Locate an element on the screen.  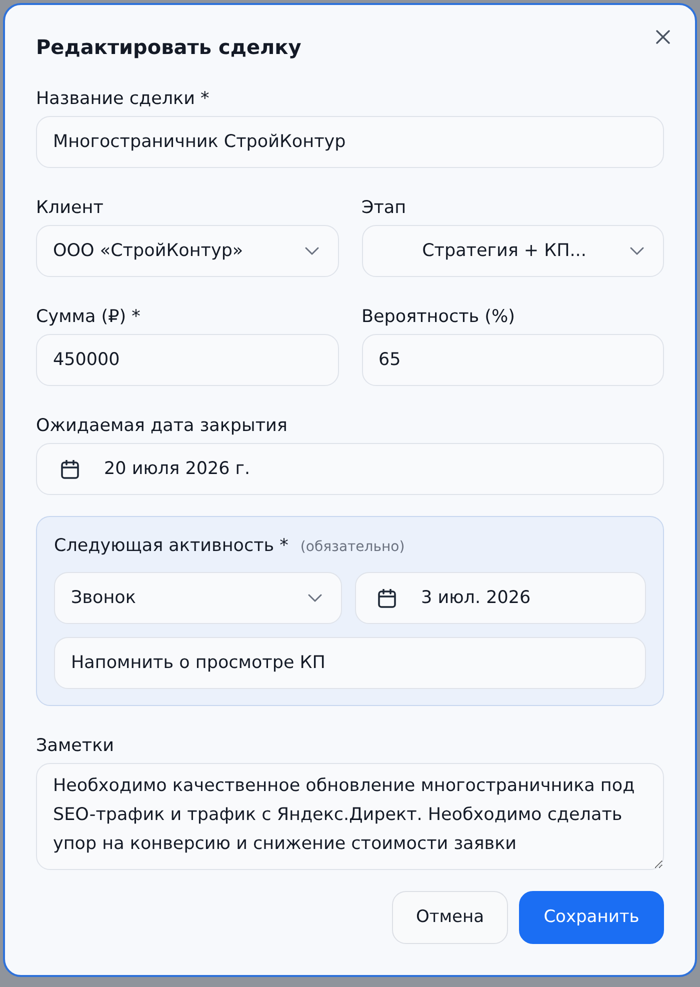
save-button: Сохранить is located at coordinates (591, 917).